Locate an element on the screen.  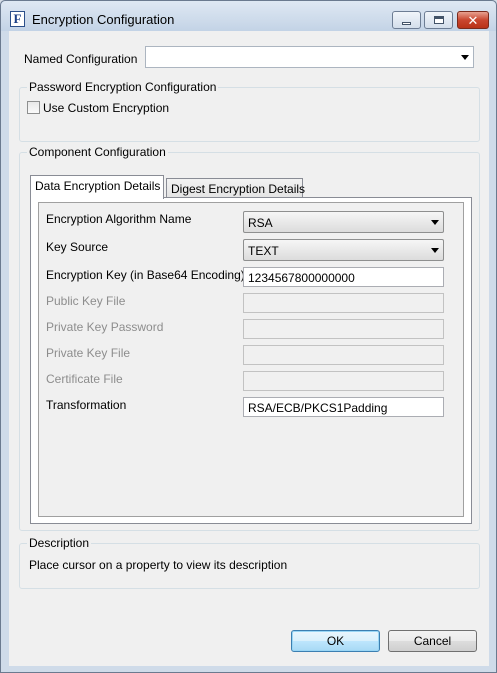
component-configuration-group-title: Component Configuration is located at coordinates (97, 152).